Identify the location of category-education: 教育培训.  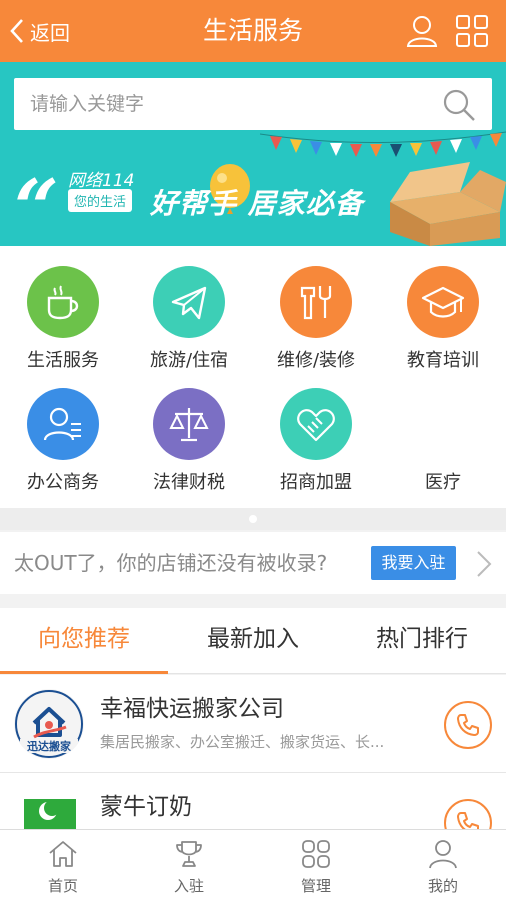
(443, 319).